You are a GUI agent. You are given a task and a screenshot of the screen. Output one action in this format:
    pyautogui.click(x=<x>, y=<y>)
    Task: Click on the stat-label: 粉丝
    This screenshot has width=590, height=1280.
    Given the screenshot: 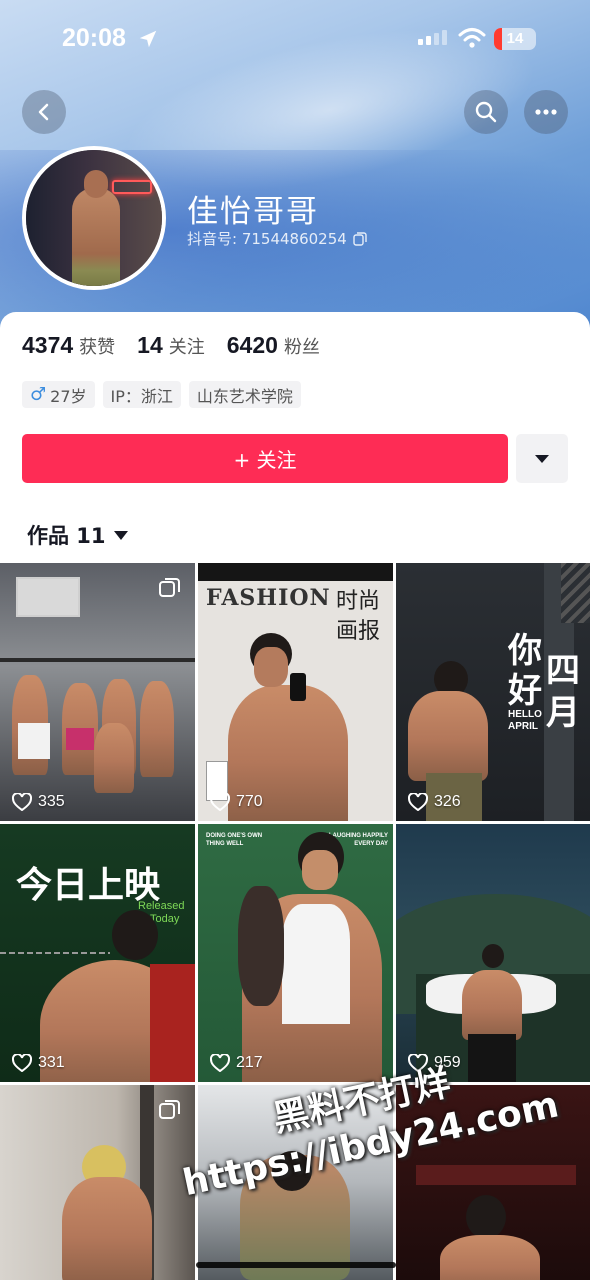 What is the action you would take?
    pyautogui.click(x=301, y=347)
    